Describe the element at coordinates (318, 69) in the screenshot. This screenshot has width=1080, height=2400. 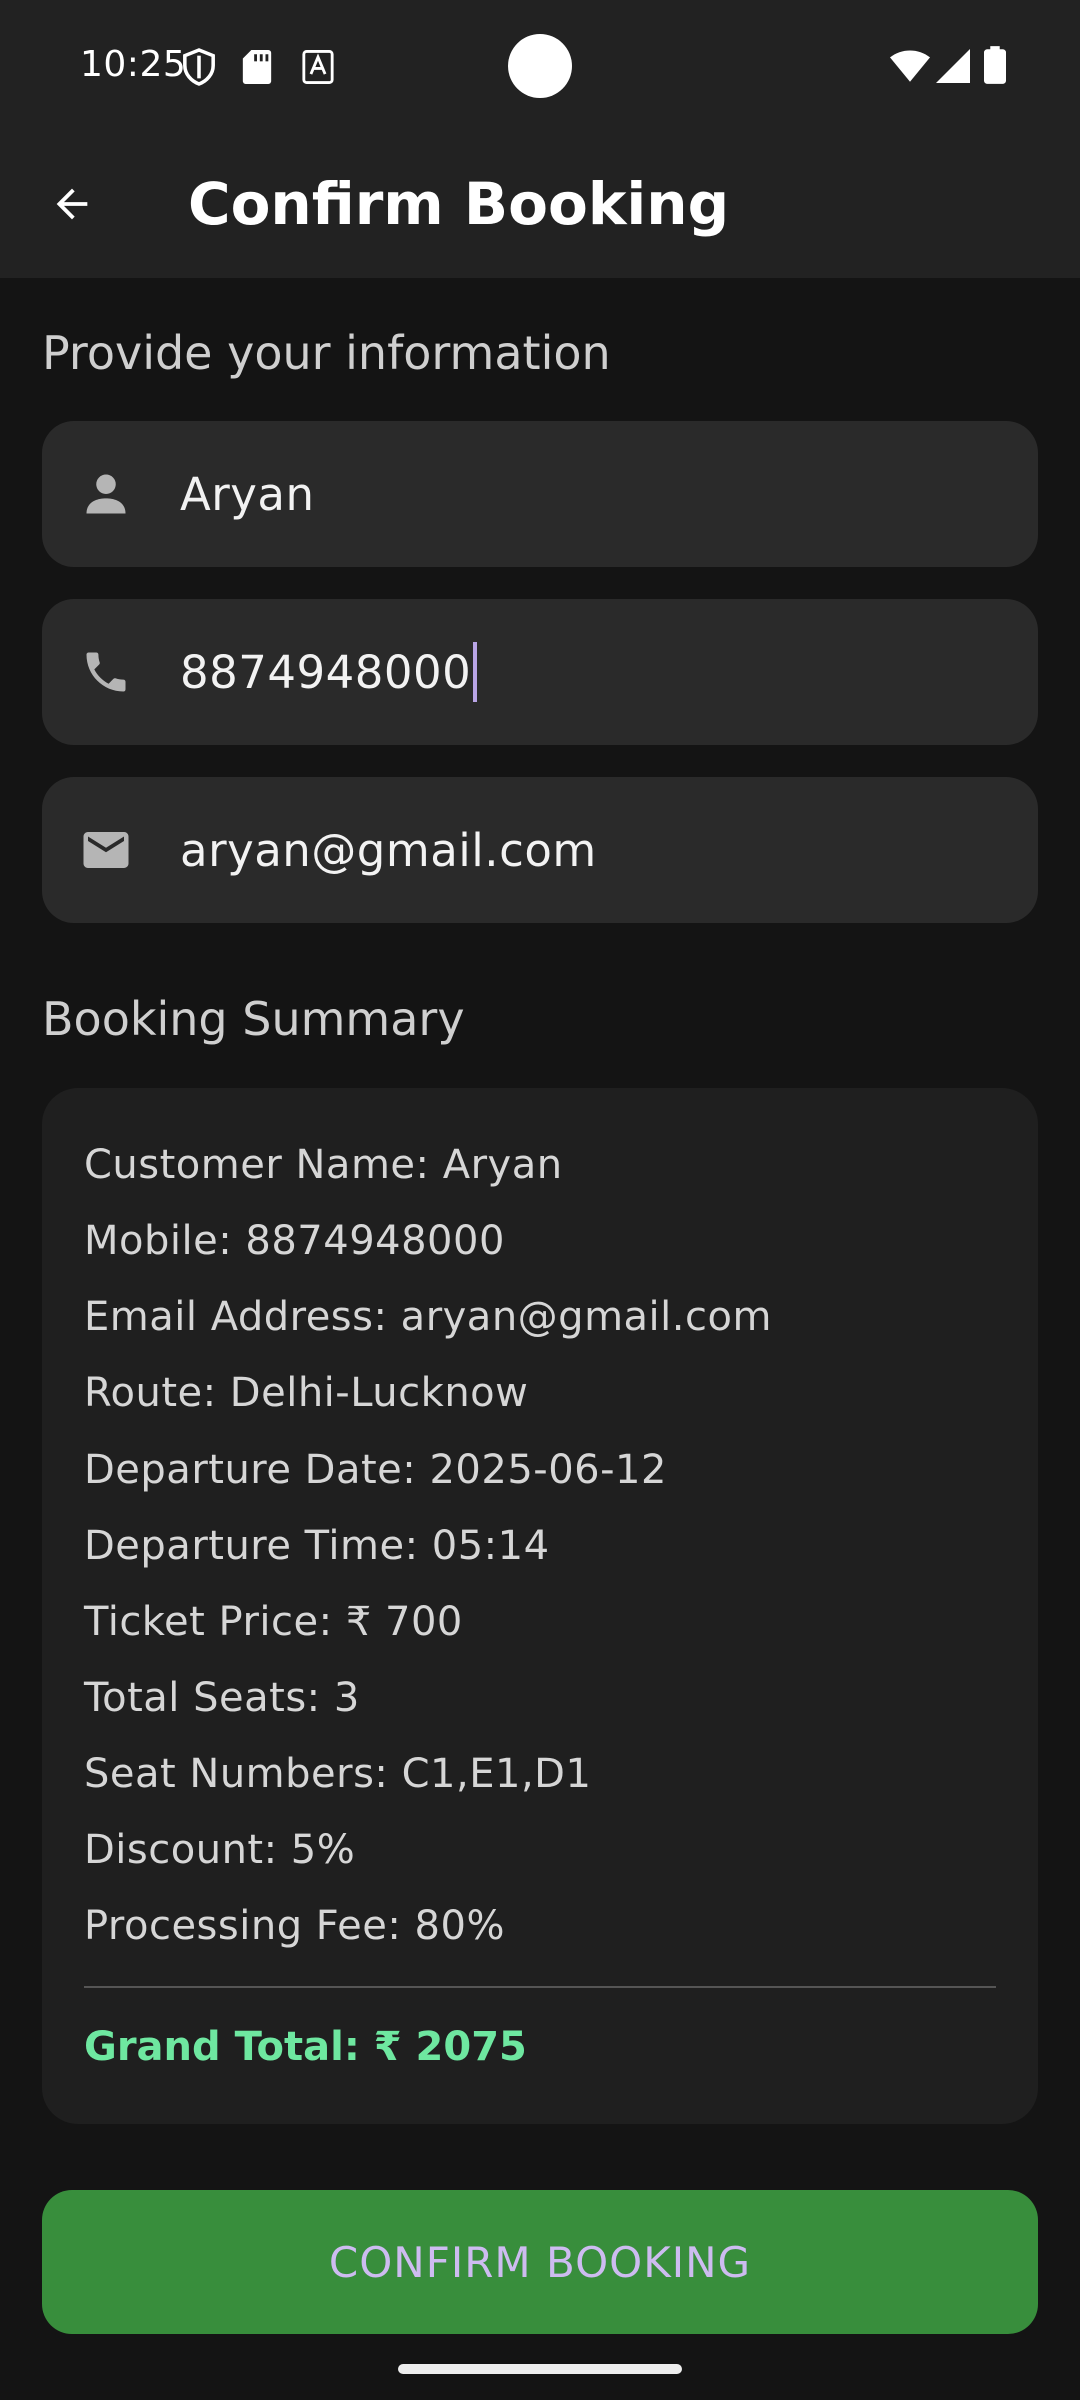
I see `a-box-icon` at that location.